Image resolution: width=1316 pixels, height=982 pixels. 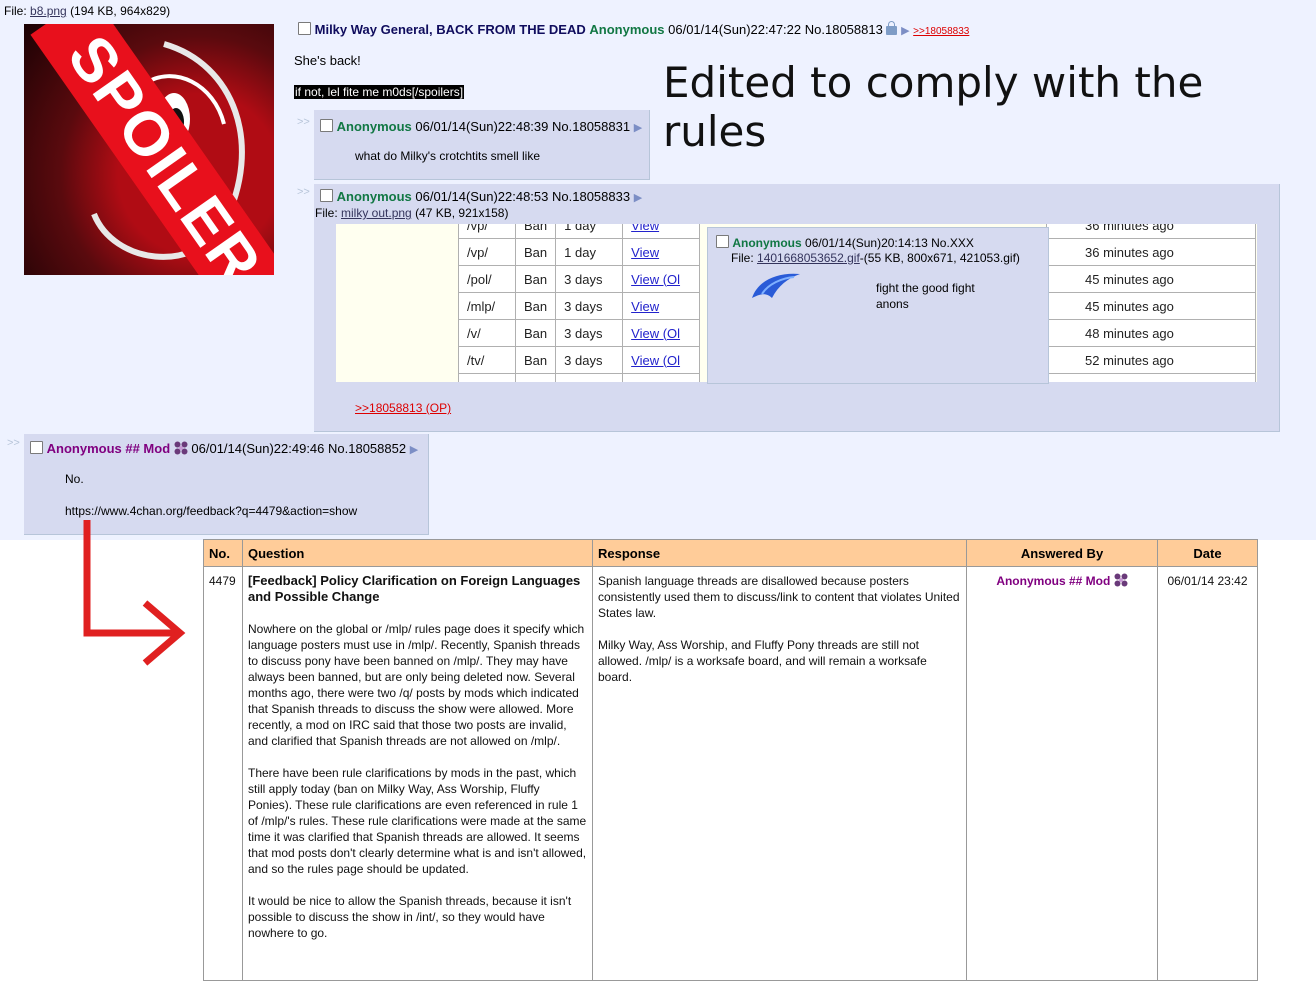 I want to click on ban-board: /tv/, so click(x=487, y=360).